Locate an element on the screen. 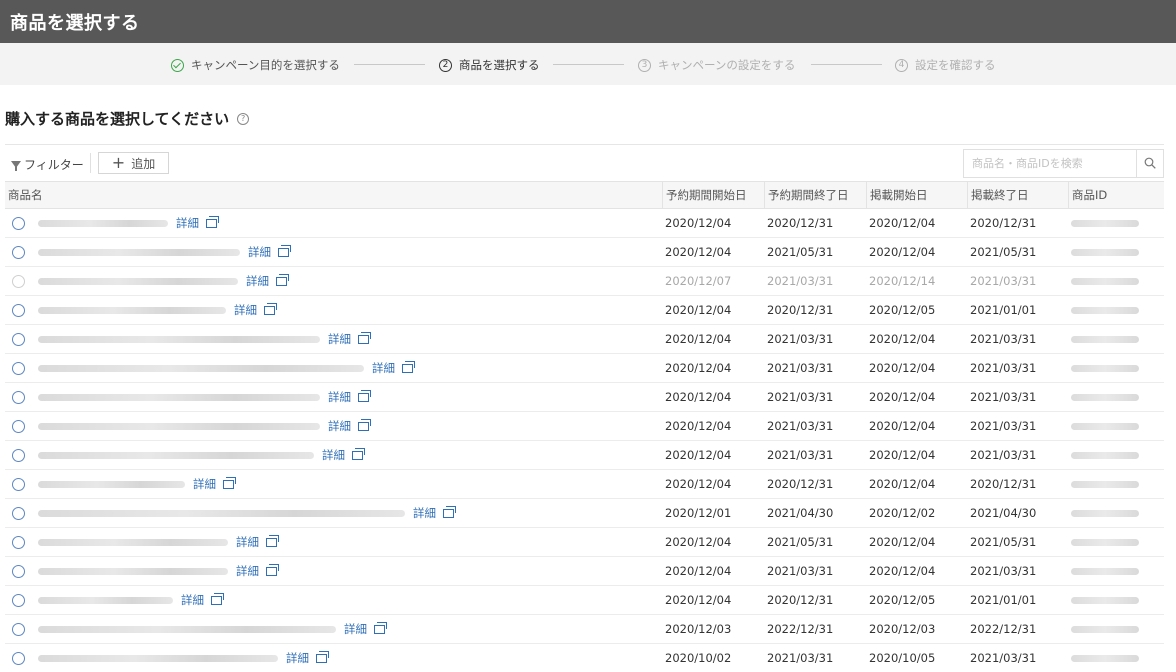  table-header: 商品名 予約期間開始日 予約期間終了日 掲載開始日 掲載終了日 商品ID is located at coordinates (584, 195).